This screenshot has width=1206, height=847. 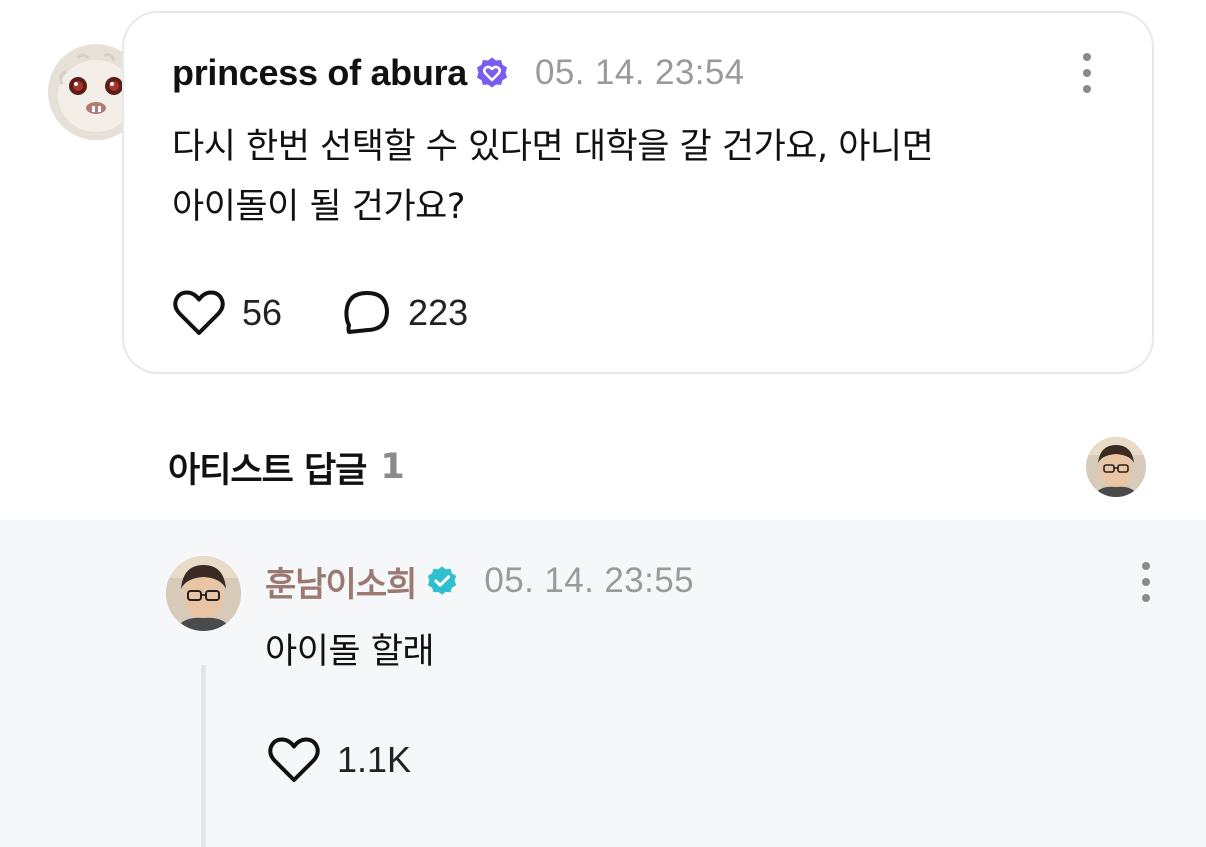 I want to click on reply-more-options-icon, so click(x=1146, y=582).